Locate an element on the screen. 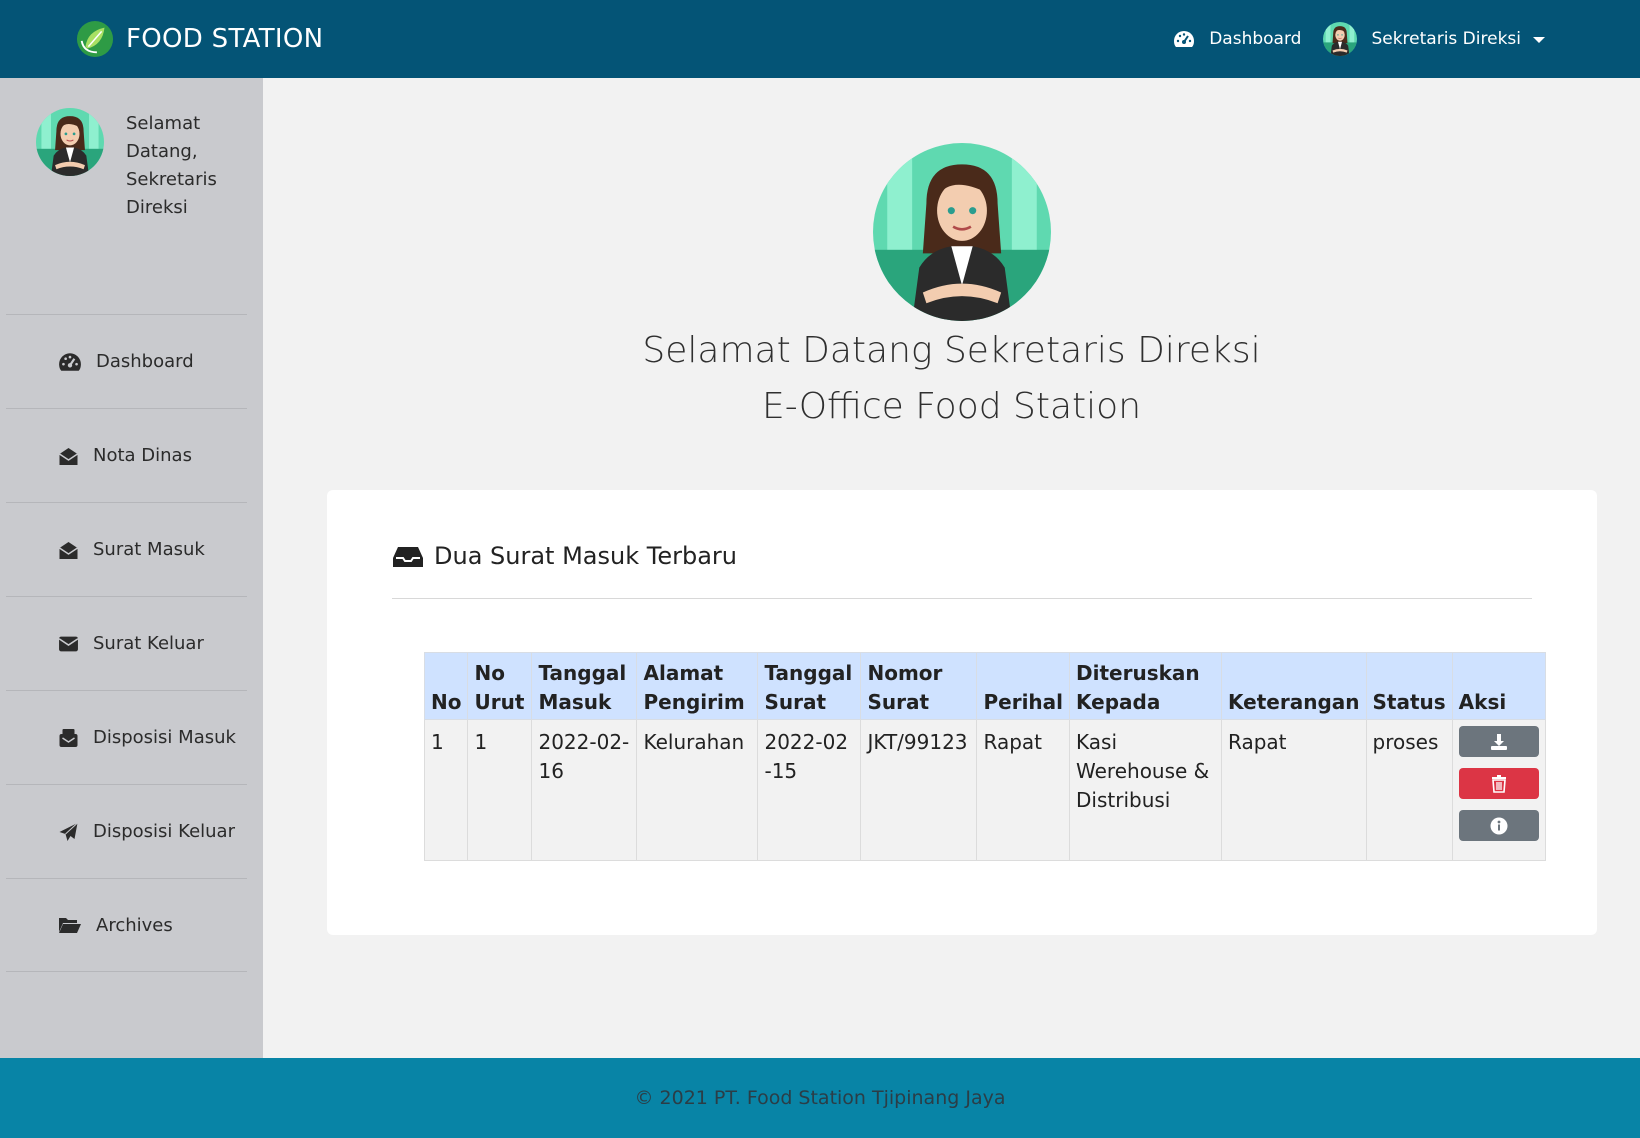 Image resolution: width=1640 pixels, height=1138 pixels. sidebar-item-archives: Archives is located at coordinates (126, 925).